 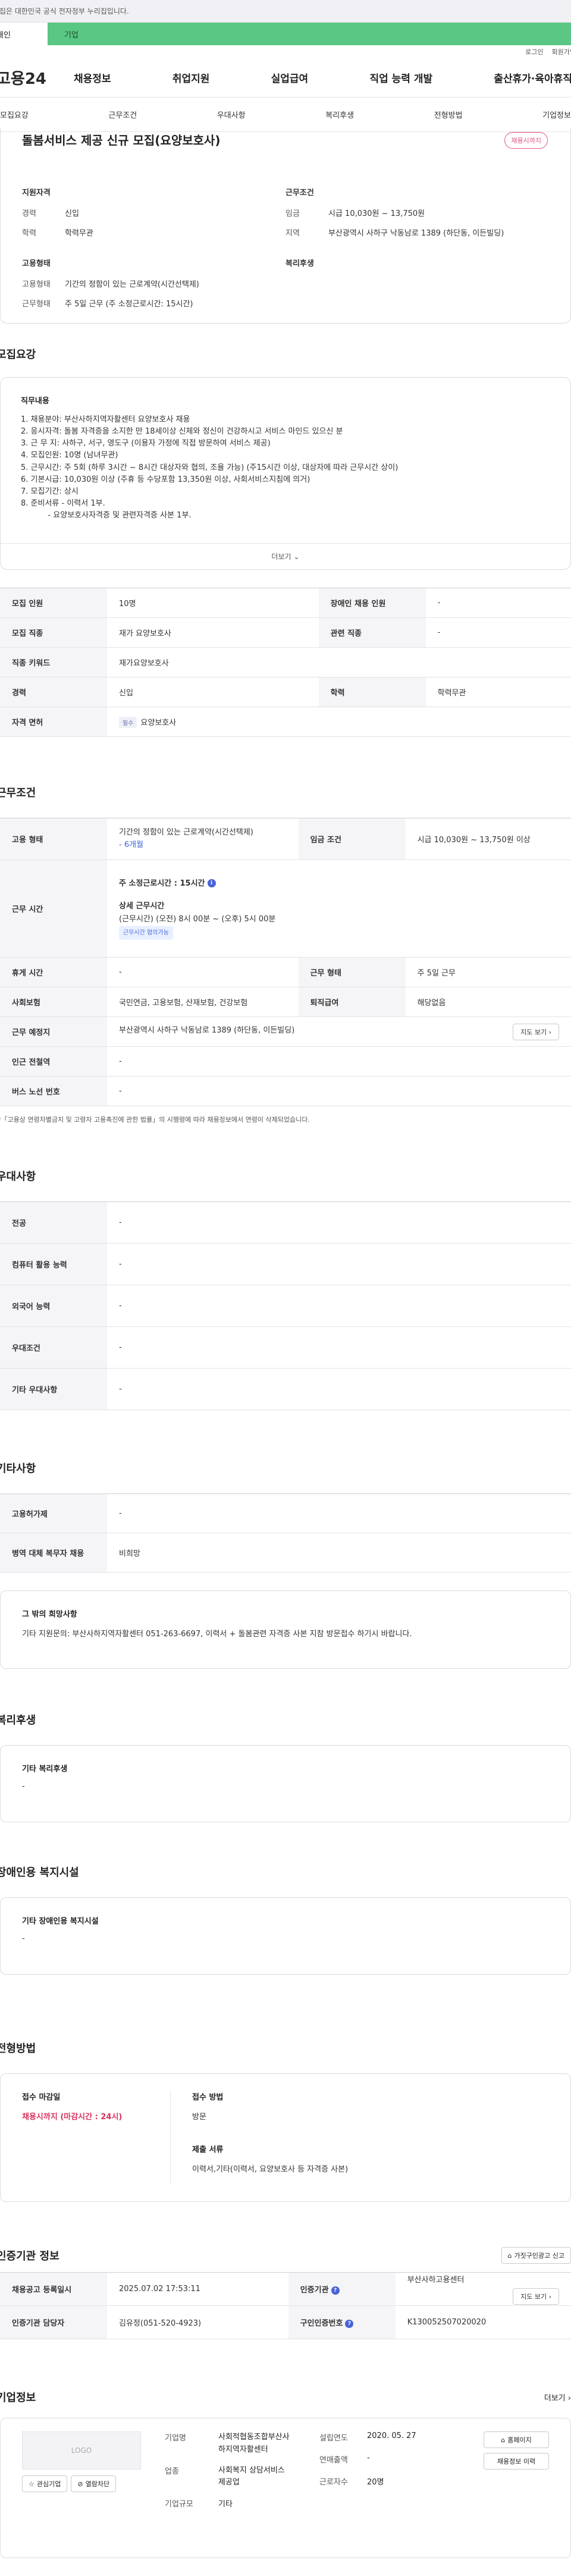 I want to click on welfare-heading: 복리후생, so click(x=300, y=263).